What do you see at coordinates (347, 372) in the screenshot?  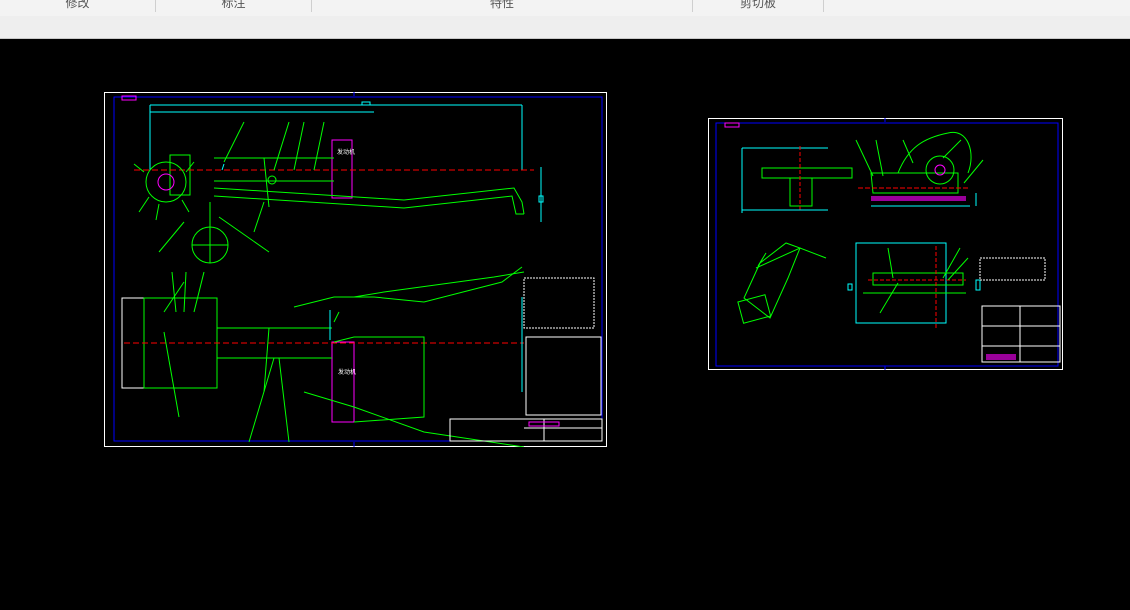 I see `engine-label-bottom: 发动机` at bounding box center [347, 372].